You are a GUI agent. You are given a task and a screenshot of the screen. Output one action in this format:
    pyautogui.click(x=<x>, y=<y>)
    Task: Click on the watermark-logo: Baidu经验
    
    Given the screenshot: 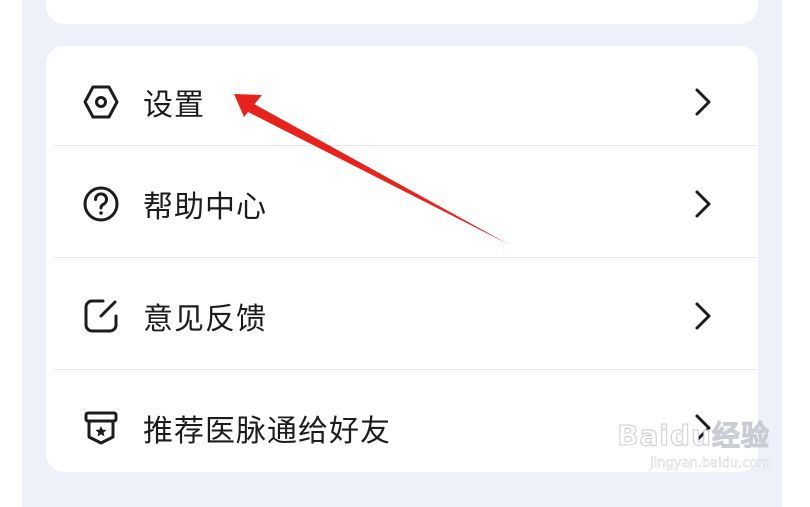 What is the action you would take?
    pyautogui.click(x=693, y=436)
    